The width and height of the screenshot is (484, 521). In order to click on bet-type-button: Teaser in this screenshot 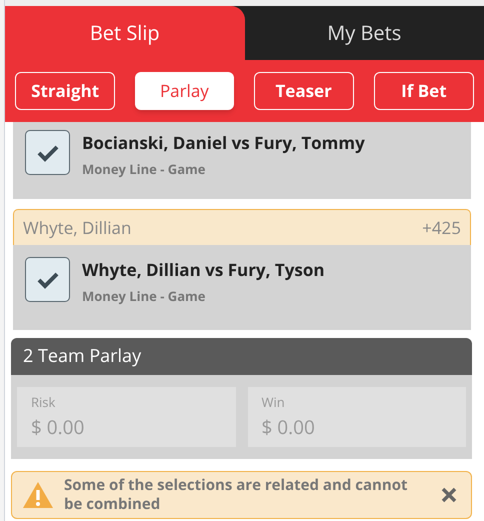, I will do `click(304, 91)`.